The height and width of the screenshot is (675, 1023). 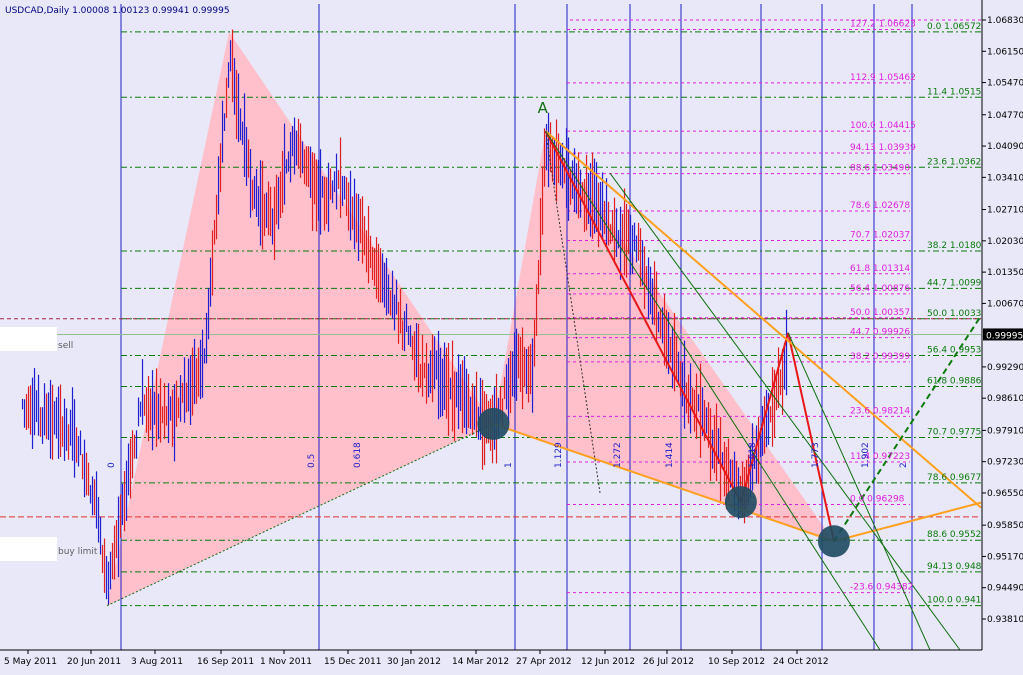 I want to click on price-tick-label: 1.04090, so click(x=1005, y=147).